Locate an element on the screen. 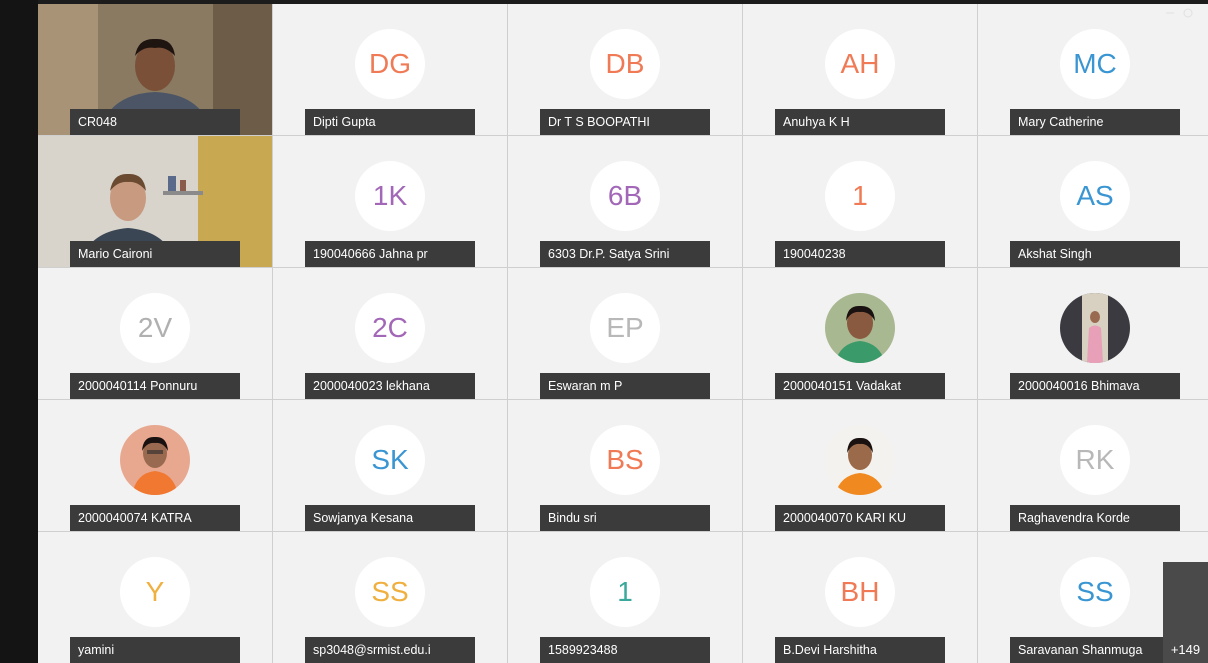  participant-tile: 1K 190040666 Jahna pr is located at coordinates (390, 201).